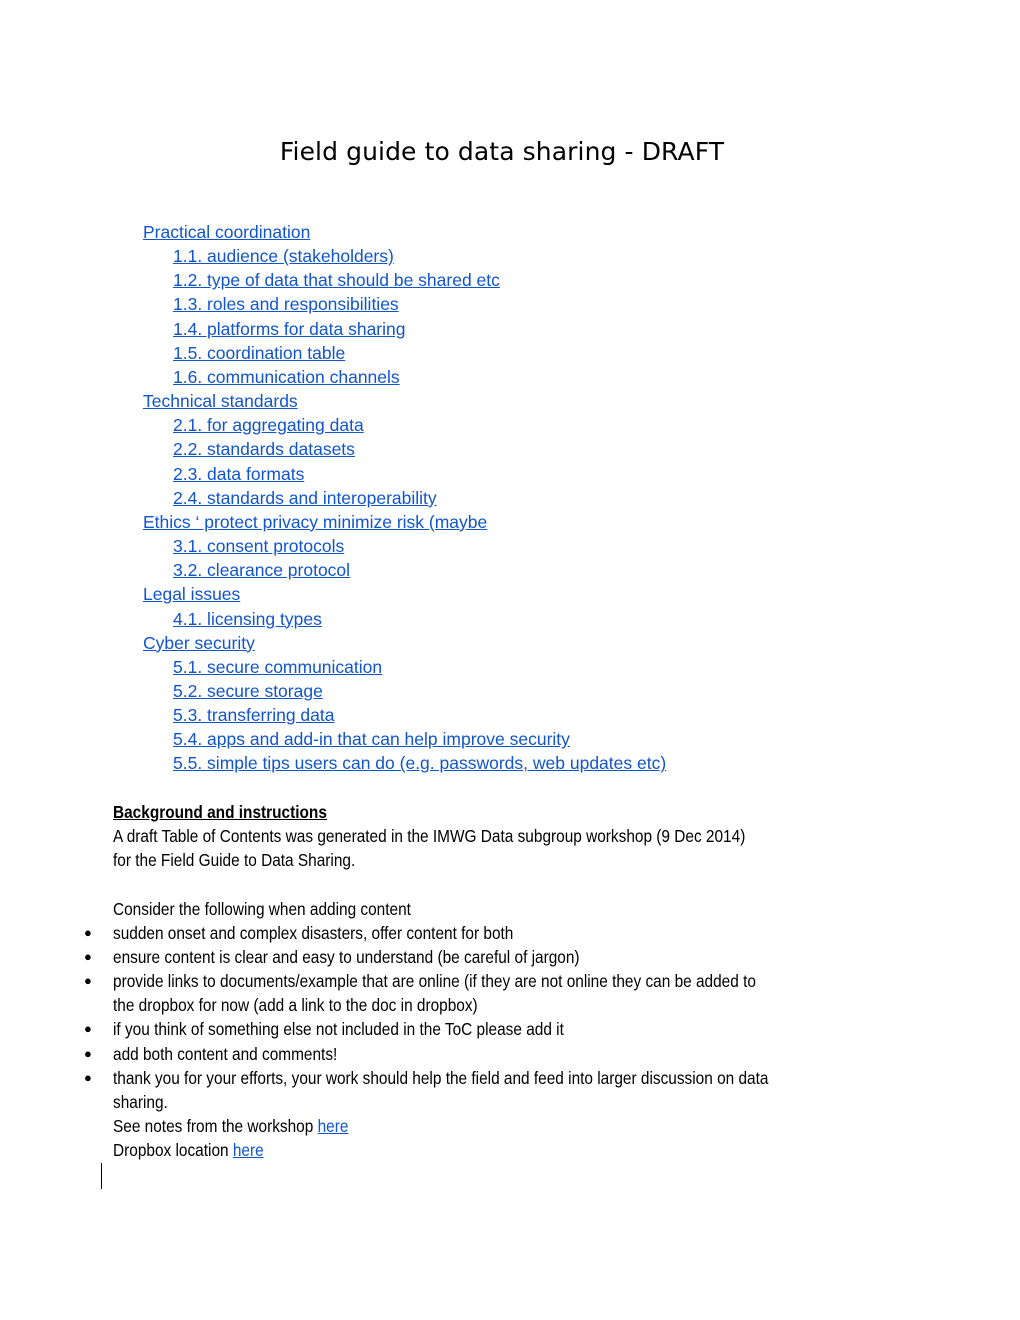 The width and height of the screenshot is (1020, 1320). I want to click on toc-link-5-1: 5.1. secure communication, so click(404, 667).